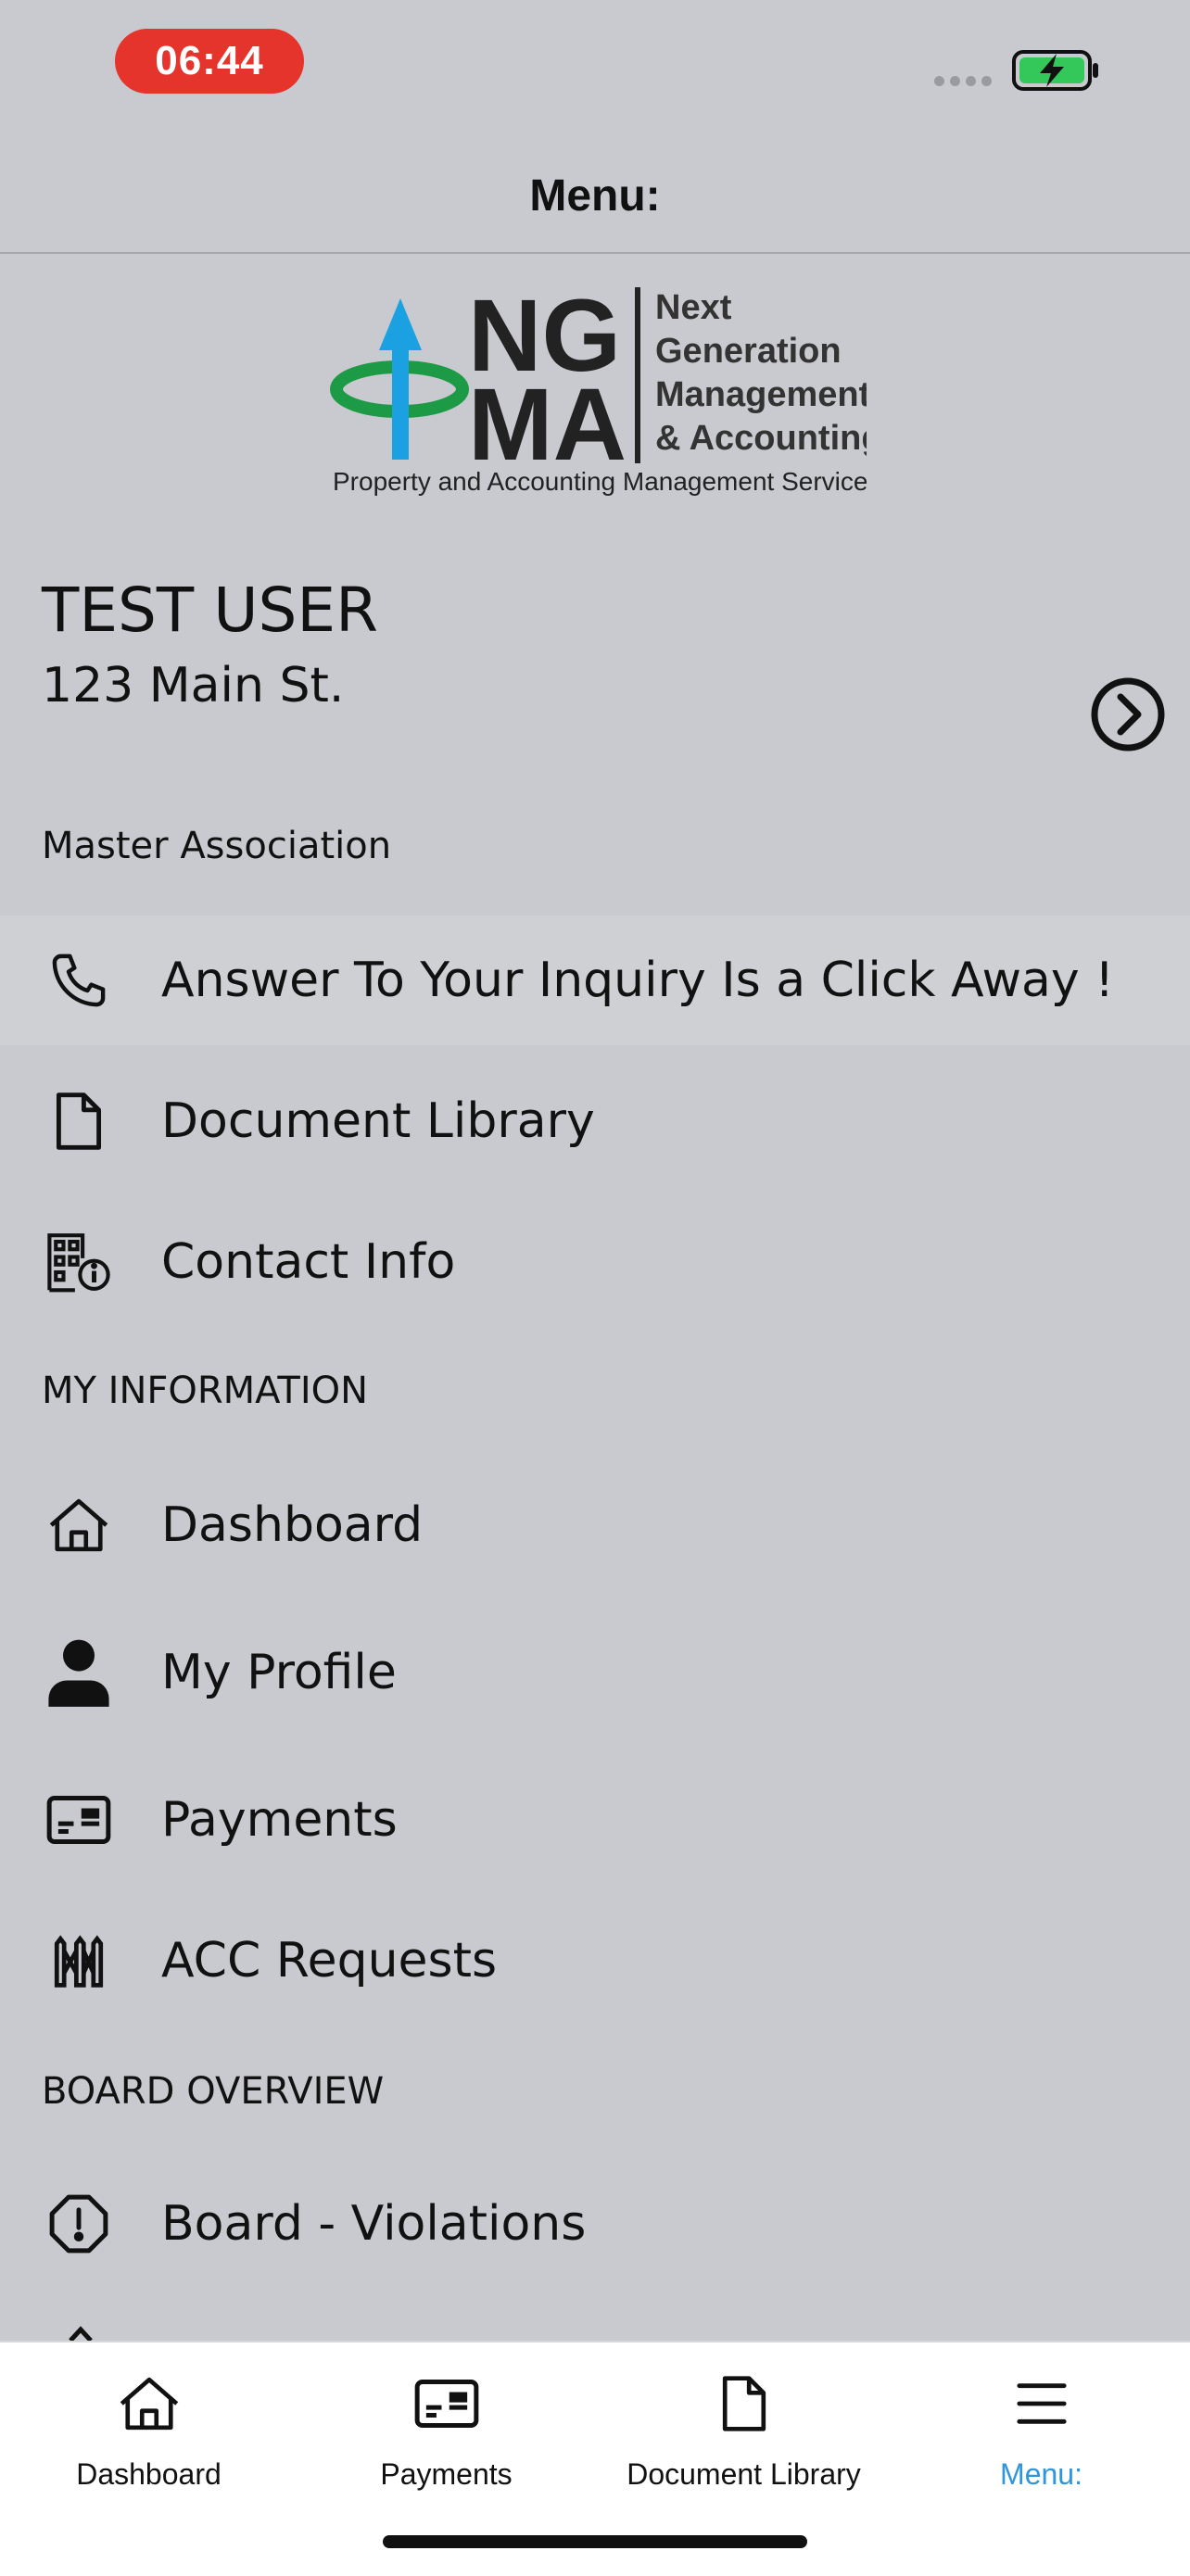  I want to click on hamburger-icon, so click(1042, 2404).